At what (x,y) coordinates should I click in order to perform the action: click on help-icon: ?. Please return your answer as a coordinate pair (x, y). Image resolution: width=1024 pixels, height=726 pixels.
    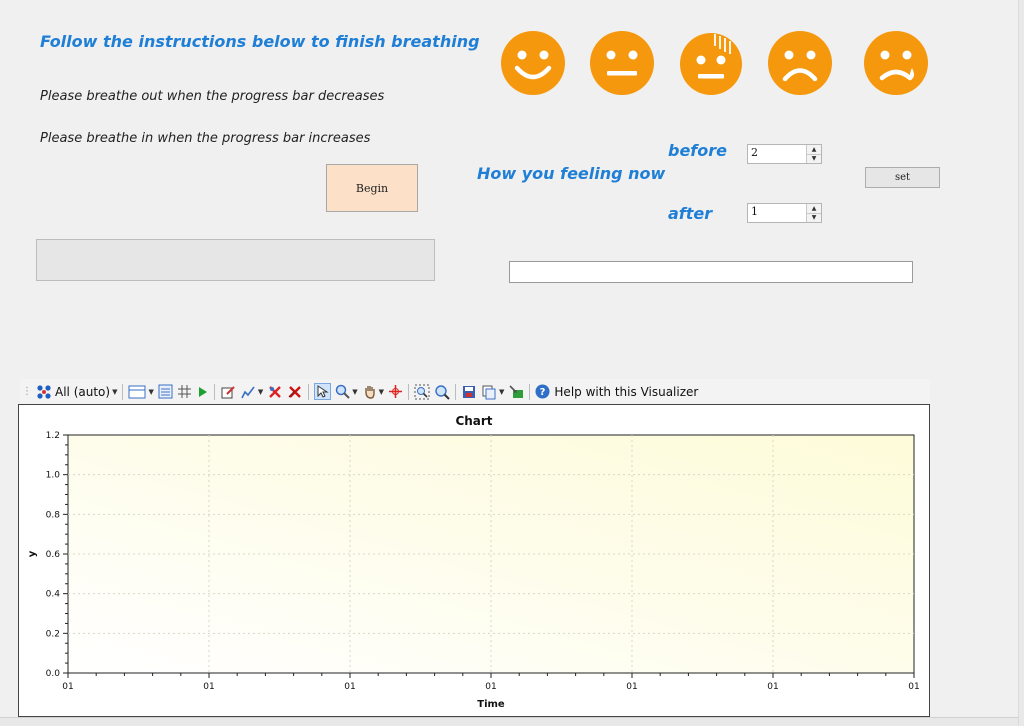
    Looking at the image, I should click on (542, 391).